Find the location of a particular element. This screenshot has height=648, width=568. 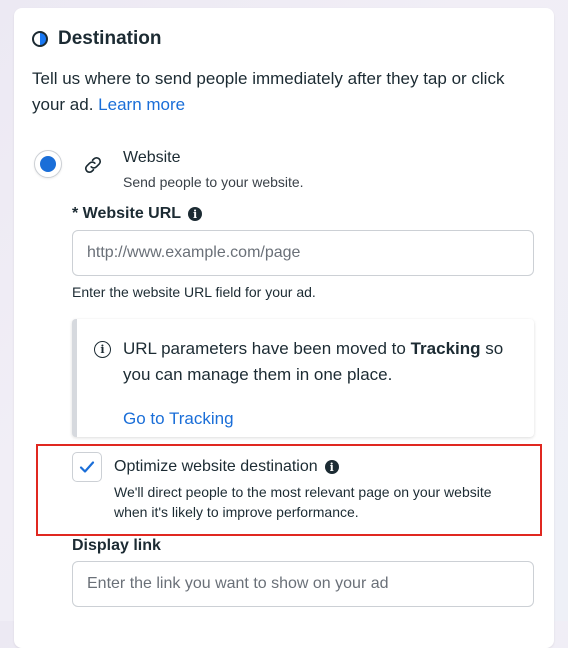

info-circle-icon: i is located at coordinates (102, 349).